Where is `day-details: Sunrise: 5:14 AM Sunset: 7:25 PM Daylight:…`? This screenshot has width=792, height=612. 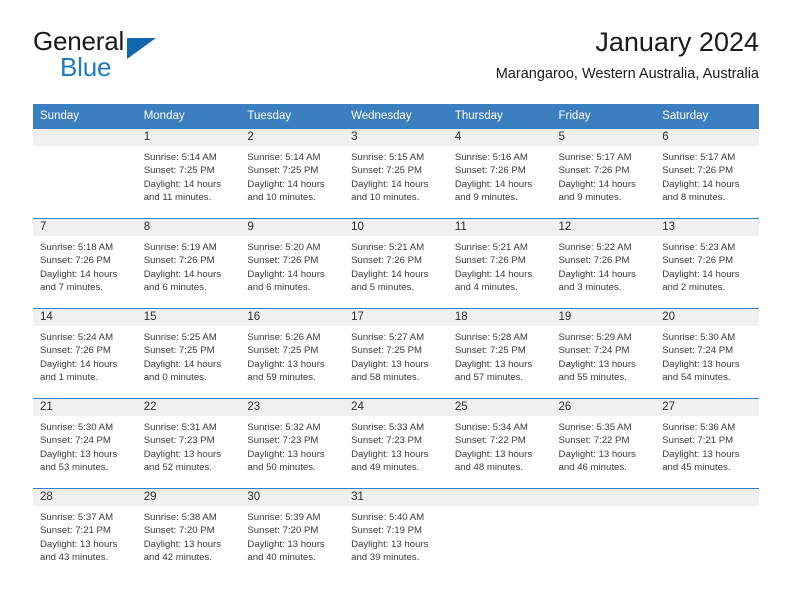
day-details: Sunrise: 5:14 AM Sunset: 7:25 PM Daylight:… is located at coordinates (189, 175).